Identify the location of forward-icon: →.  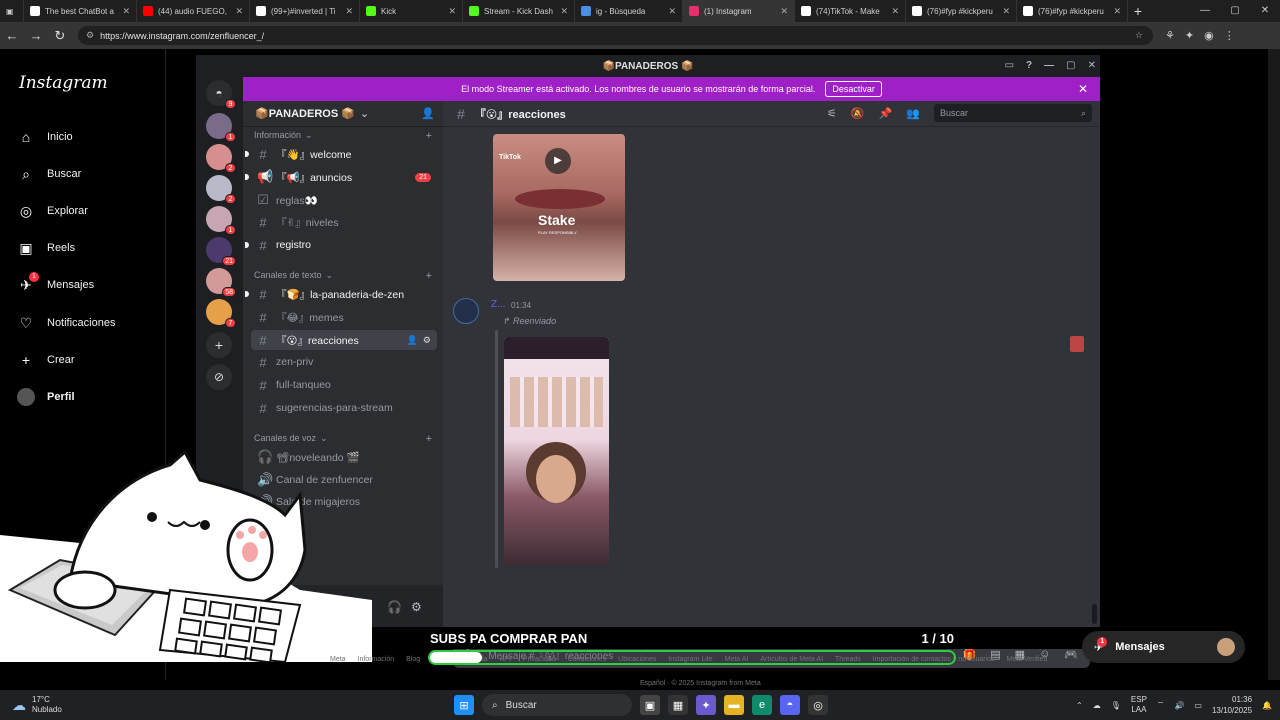
(36, 35).